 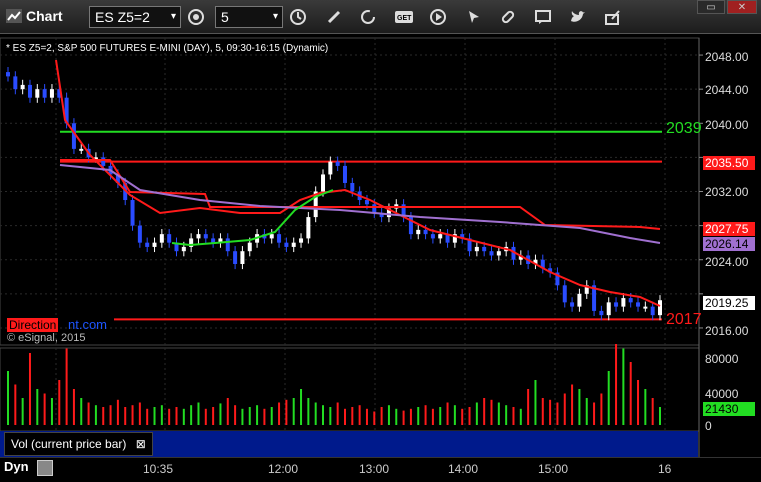 What do you see at coordinates (69, 444) in the screenshot?
I see `volume-label-text: Vol (current price bar)` at bounding box center [69, 444].